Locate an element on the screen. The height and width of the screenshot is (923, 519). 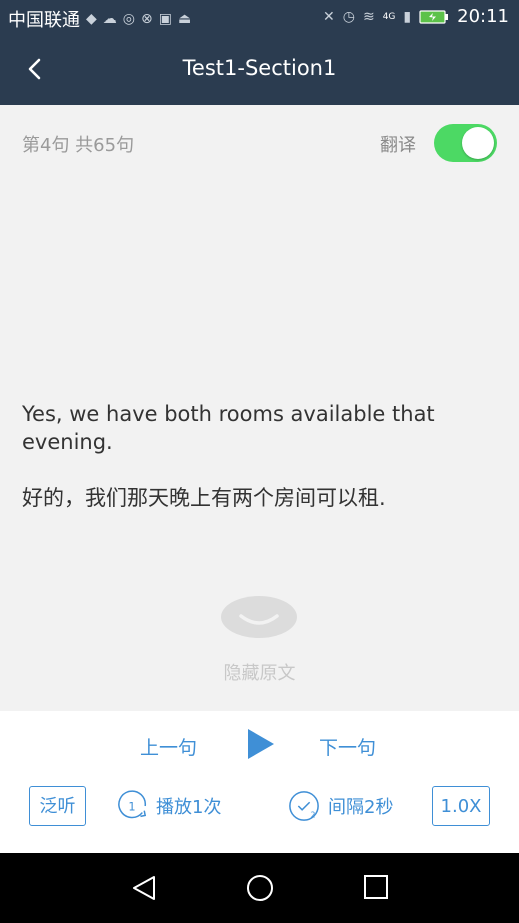
translate-label: 翻译 is located at coordinates (398, 145).